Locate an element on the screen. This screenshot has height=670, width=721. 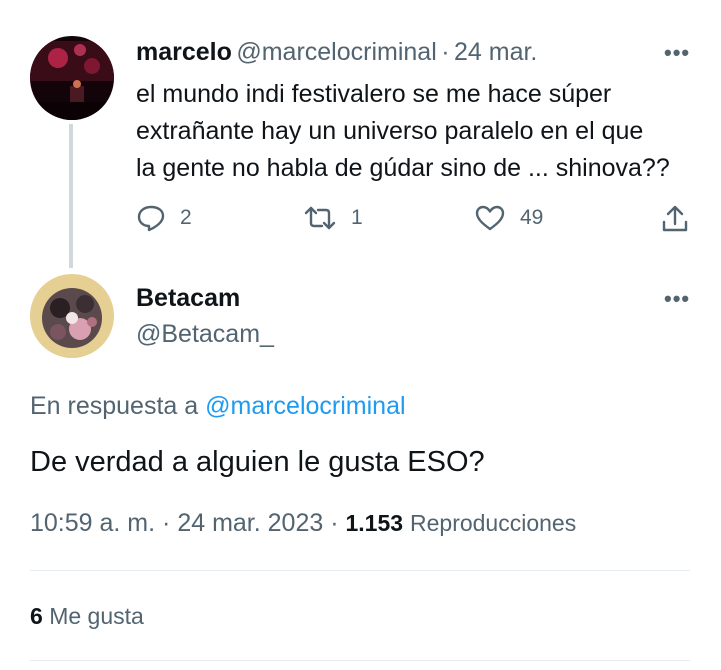
share-button is located at coordinates (682, 219).